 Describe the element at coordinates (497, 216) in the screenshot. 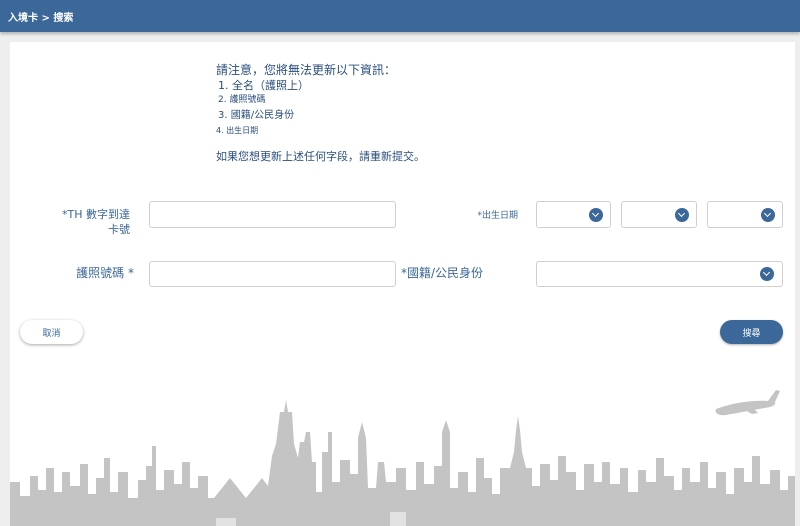

I see `dob-label: *出生日期` at that location.